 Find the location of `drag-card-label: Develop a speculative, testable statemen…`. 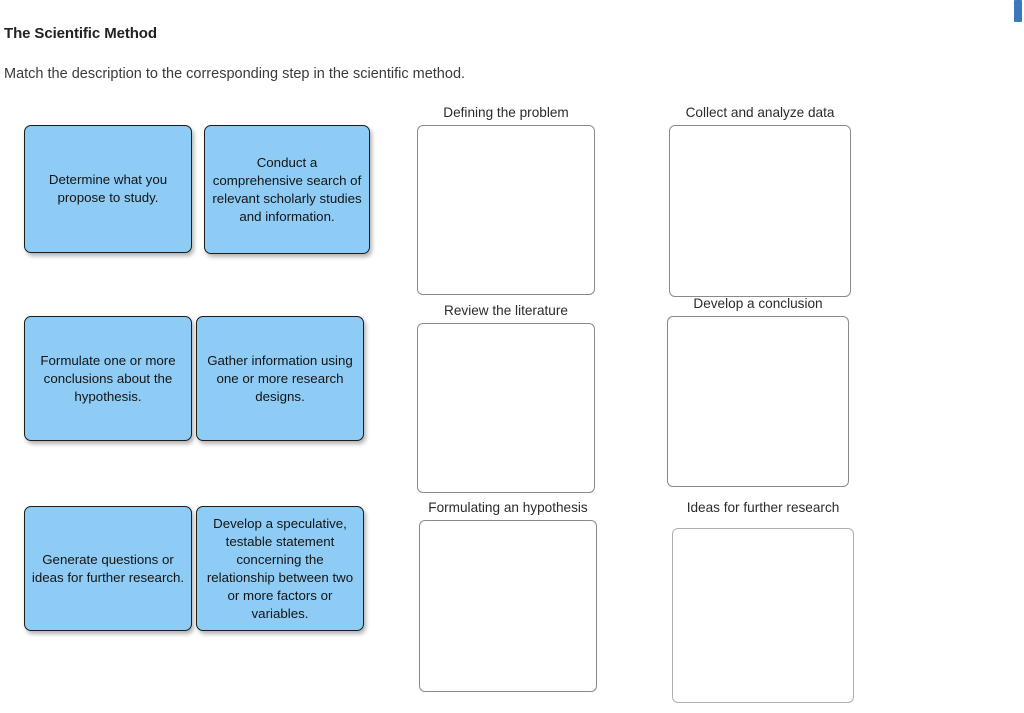

drag-card-label: Develop a speculative, testable statemen… is located at coordinates (280, 568).